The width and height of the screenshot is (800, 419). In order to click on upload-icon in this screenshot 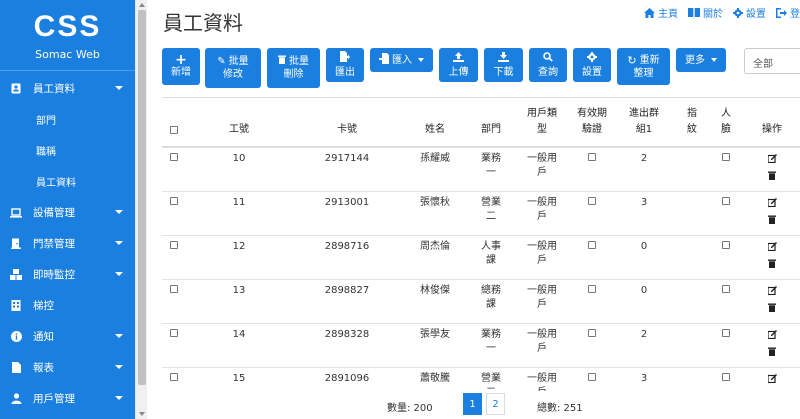, I will do `click(458, 58)`.